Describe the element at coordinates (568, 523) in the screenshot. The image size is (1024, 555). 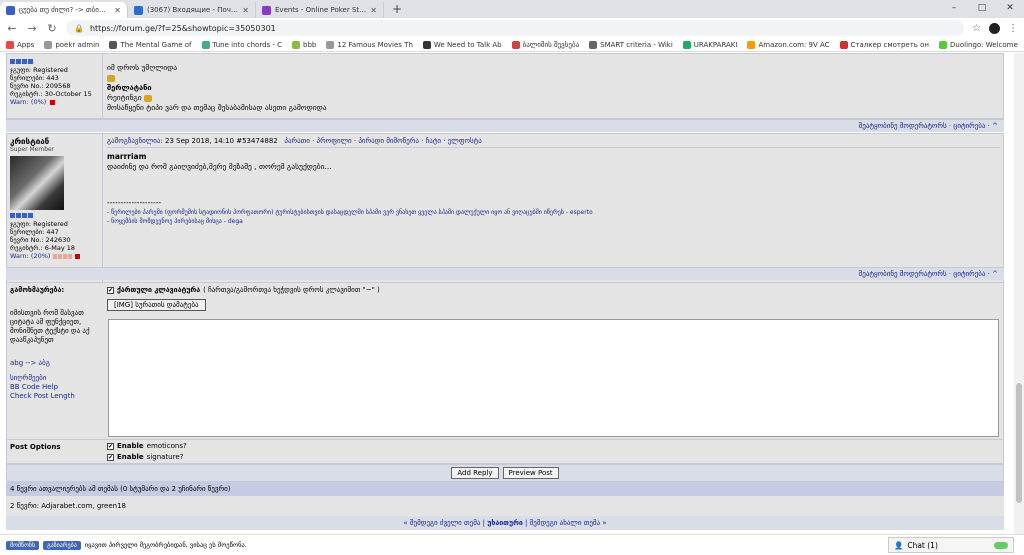
I see `next-thread-link: შემდეგი ახალი თემა »` at that location.